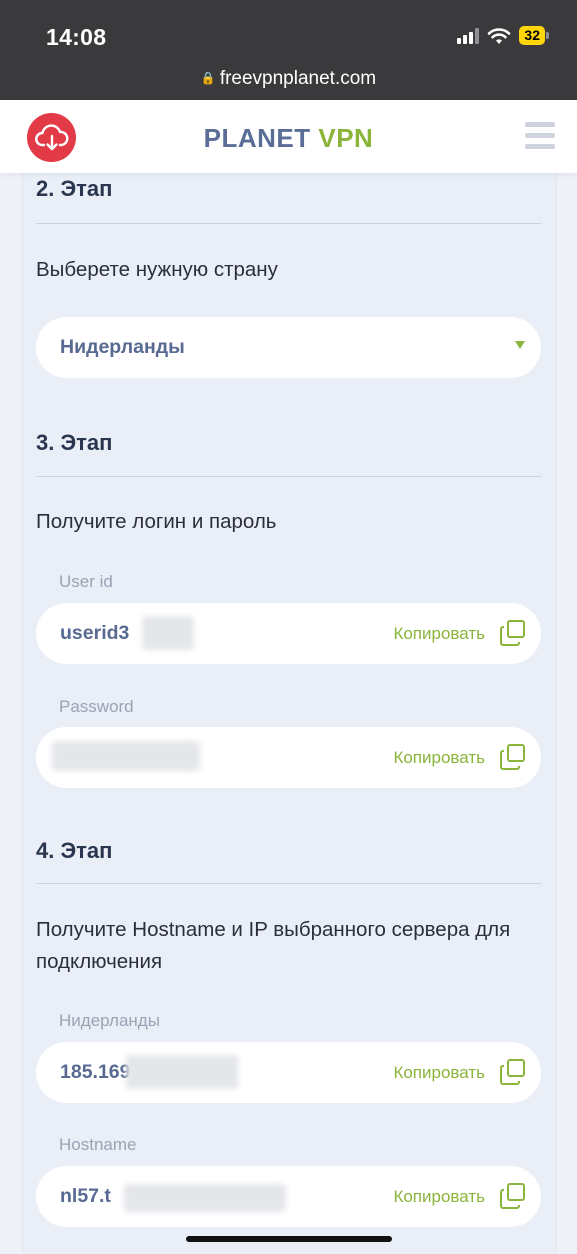 This screenshot has height=1254, width=577. I want to click on address-bar: 🔒 freevpnplanet.com, so click(288, 79).